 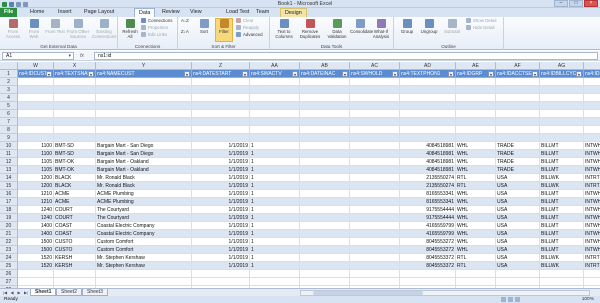 I want to click on undo-icon, so click(x=18, y=4).